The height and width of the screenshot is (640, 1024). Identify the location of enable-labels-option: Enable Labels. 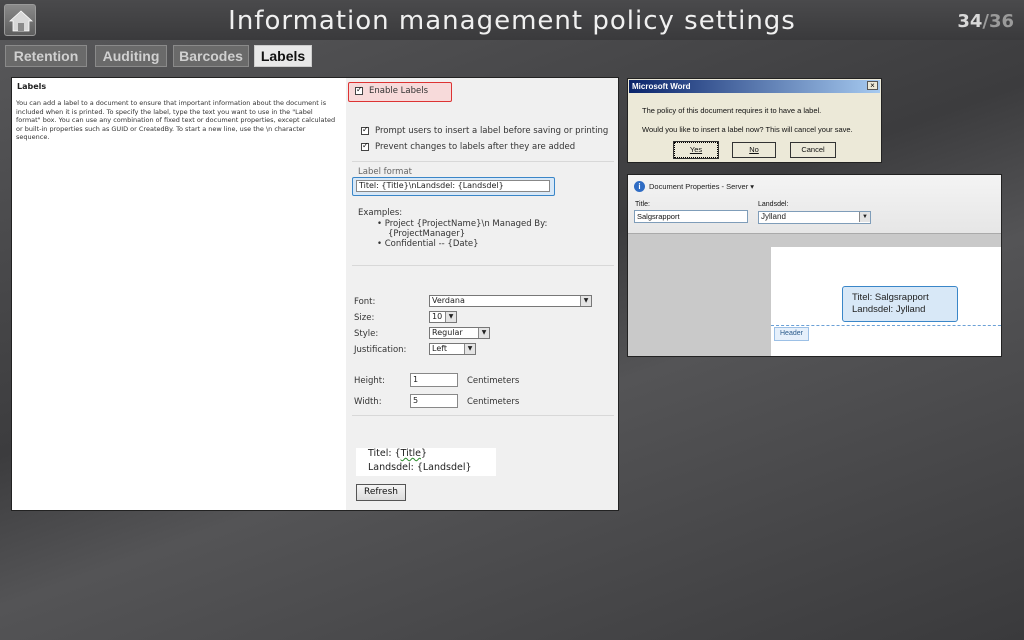
(392, 90).